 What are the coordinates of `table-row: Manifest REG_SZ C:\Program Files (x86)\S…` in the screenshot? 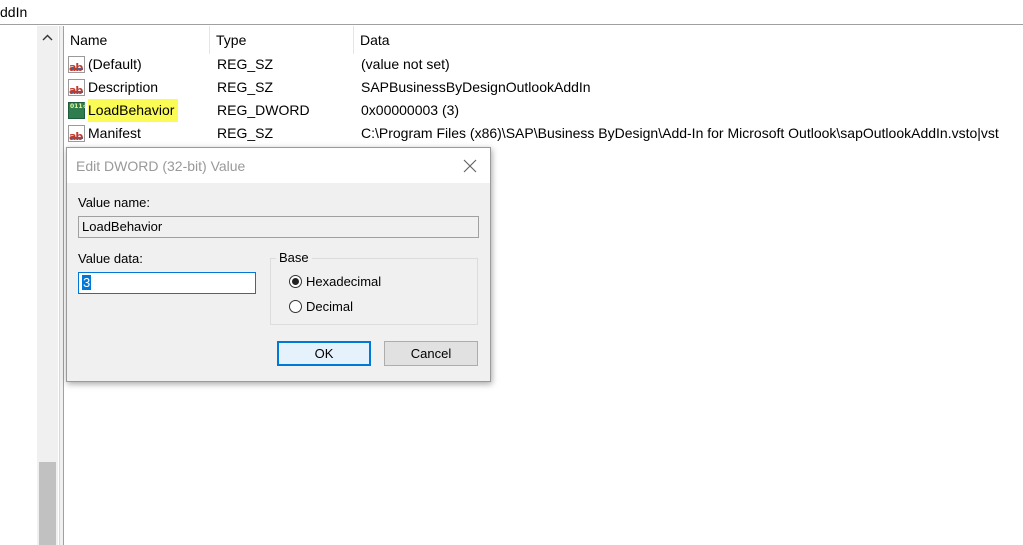 It's located at (543, 135).